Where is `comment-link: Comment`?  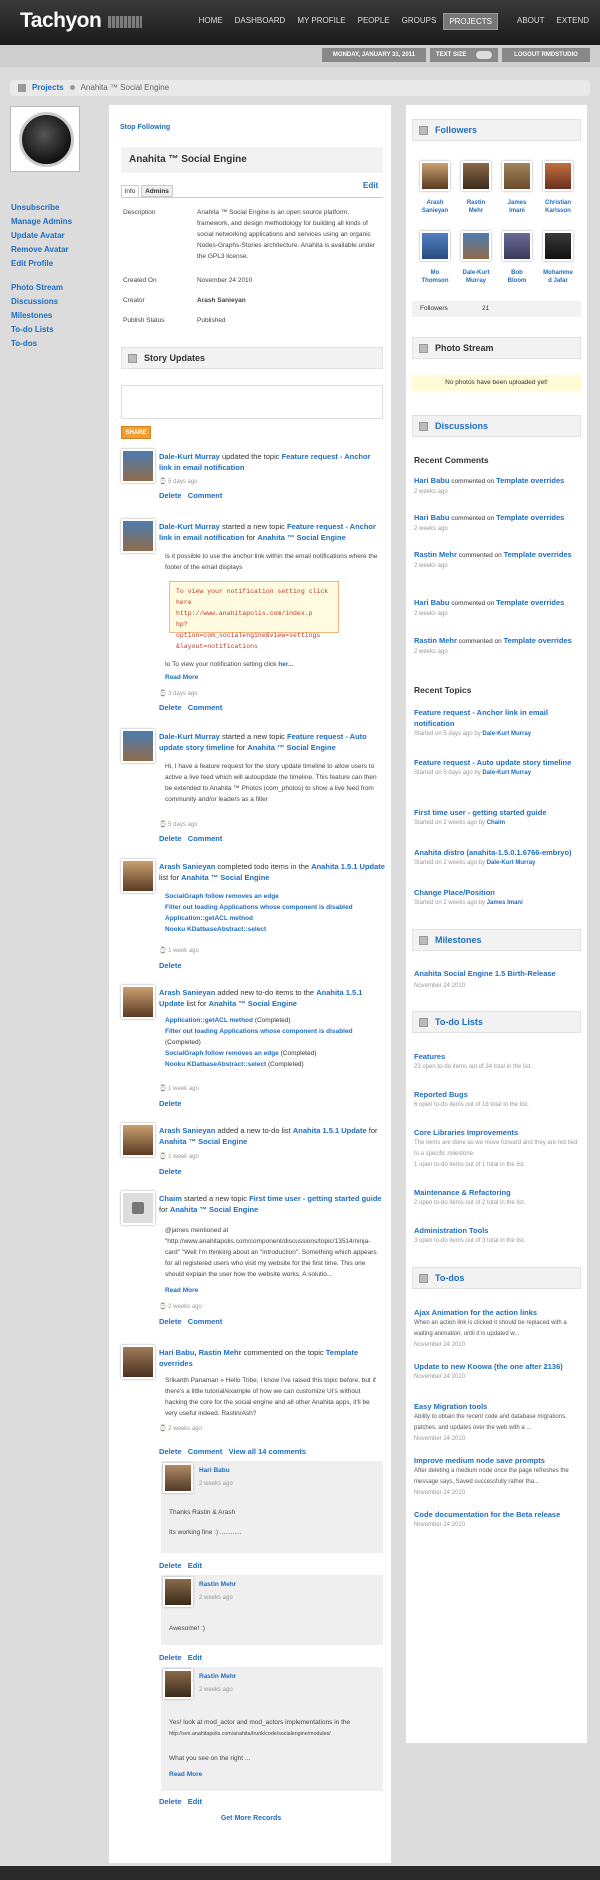 comment-link: Comment is located at coordinates (205, 495).